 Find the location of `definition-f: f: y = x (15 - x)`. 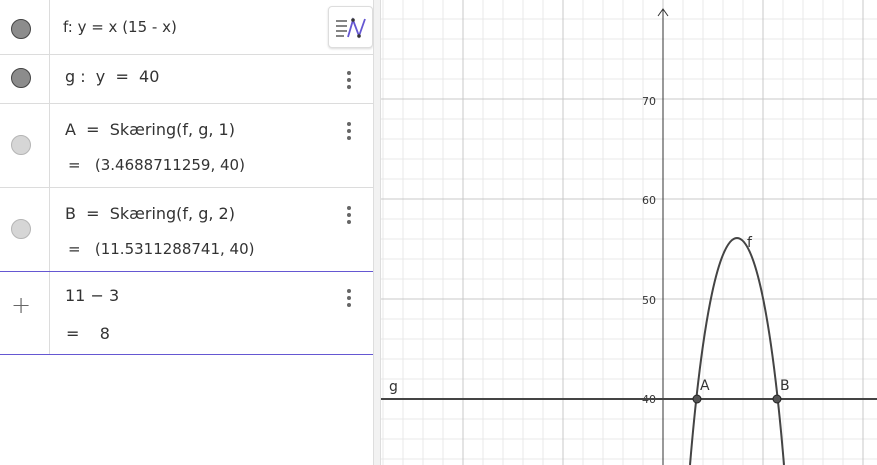

definition-f: f: y = x (15 - x) is located at coordinates (120, 27).